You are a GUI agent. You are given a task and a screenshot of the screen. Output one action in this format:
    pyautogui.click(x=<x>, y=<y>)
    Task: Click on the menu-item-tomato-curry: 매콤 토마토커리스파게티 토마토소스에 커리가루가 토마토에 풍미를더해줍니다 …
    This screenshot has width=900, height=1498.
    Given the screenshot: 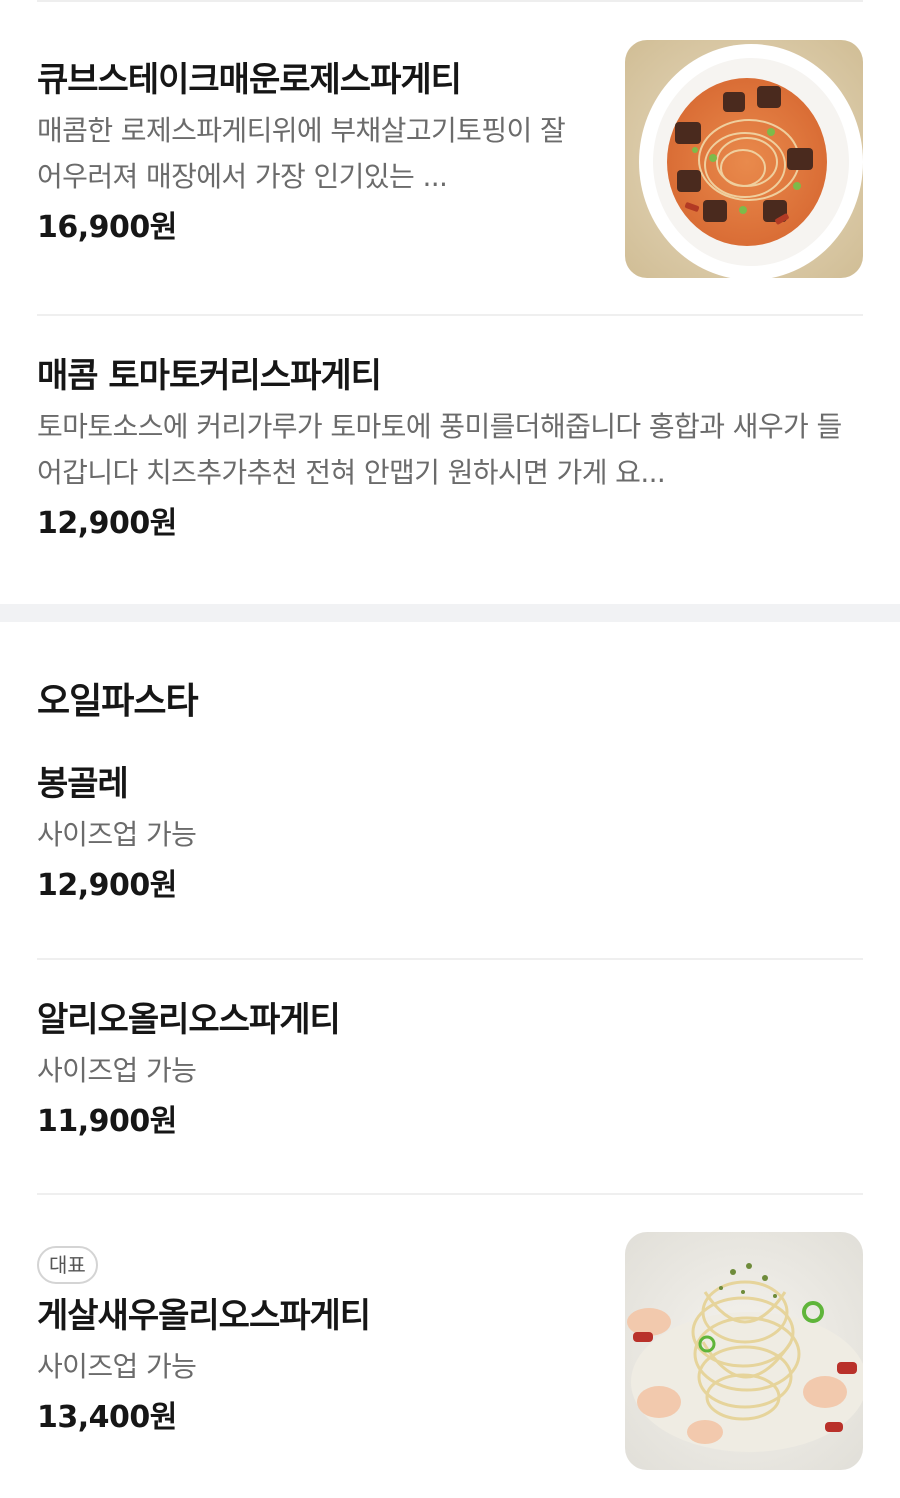 What is the action you would take?
    pyautogui.click(x=450, y=450)
    